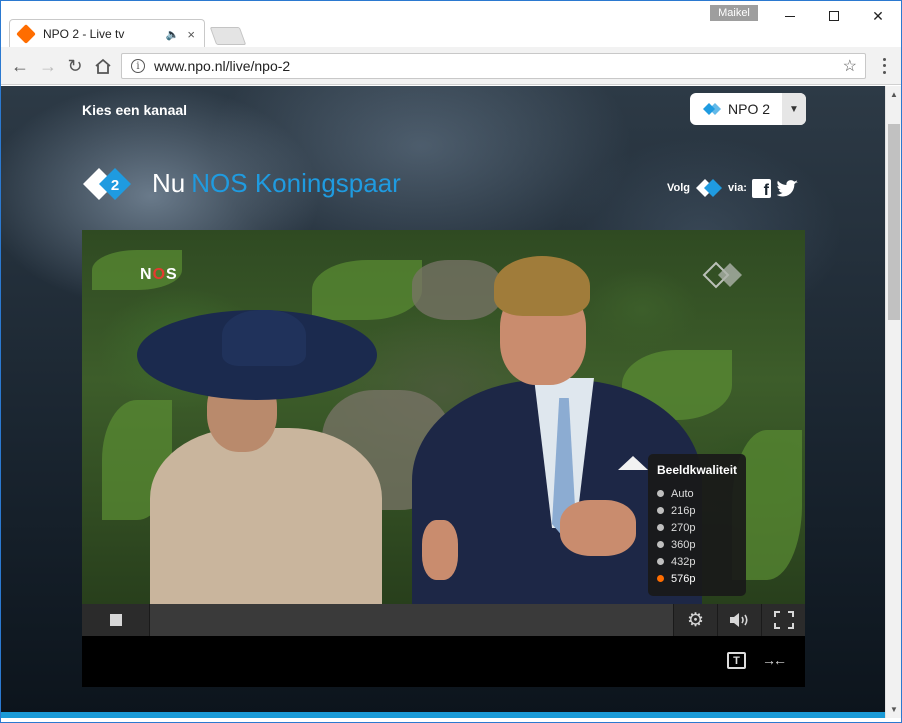 This screenshot has height=723, width=902. I want to click on settings-button: ⚙, so click(695, 620).